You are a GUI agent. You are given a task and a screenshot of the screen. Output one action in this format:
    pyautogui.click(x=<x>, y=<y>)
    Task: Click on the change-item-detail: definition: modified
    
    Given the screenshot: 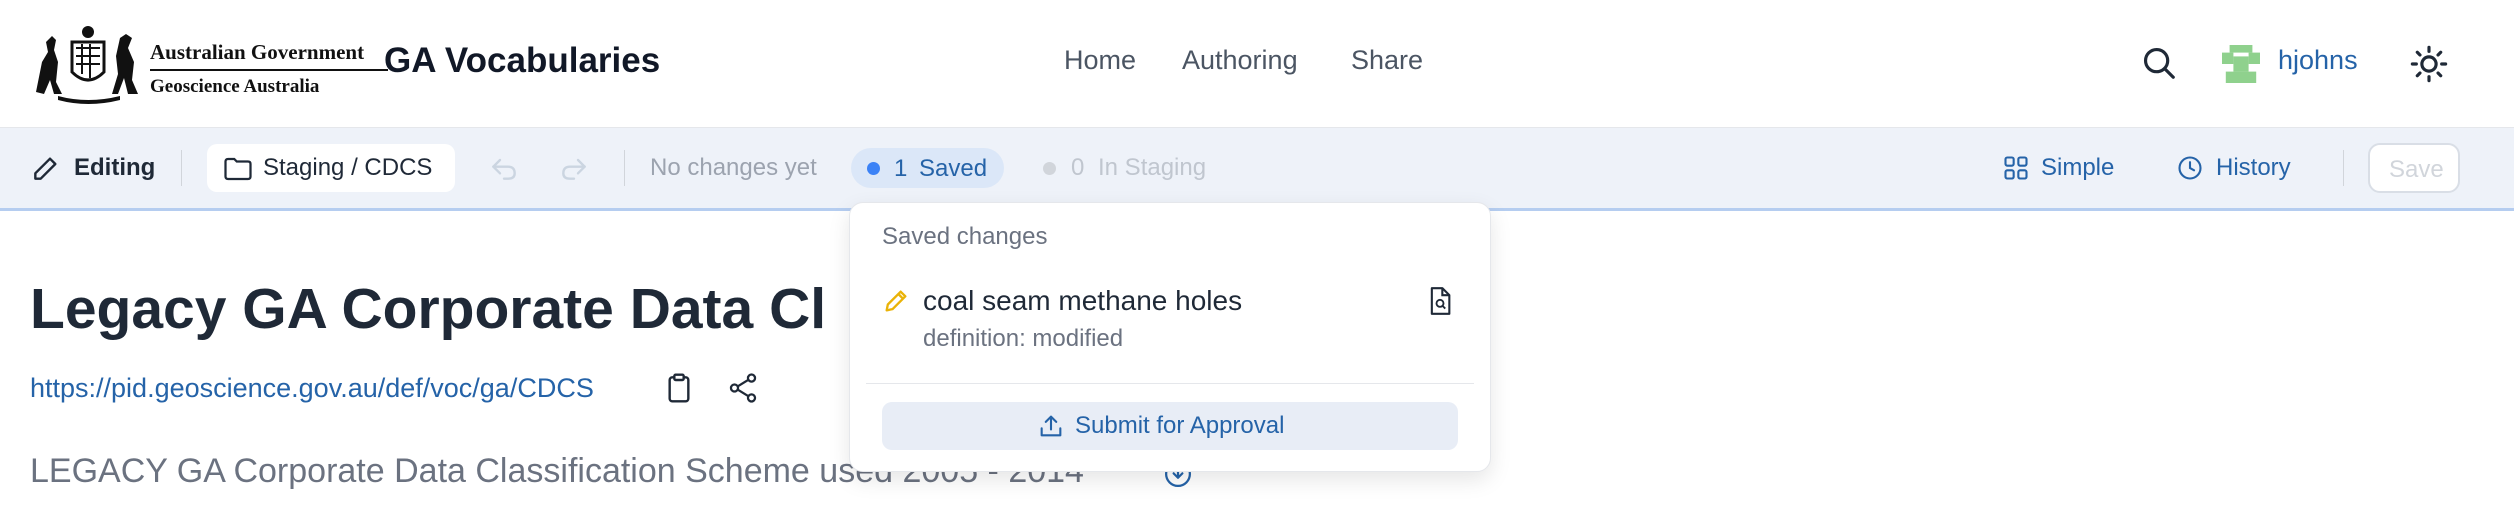 What is the action you would take?
    pyautogui.click(x=1023, y=338)
    